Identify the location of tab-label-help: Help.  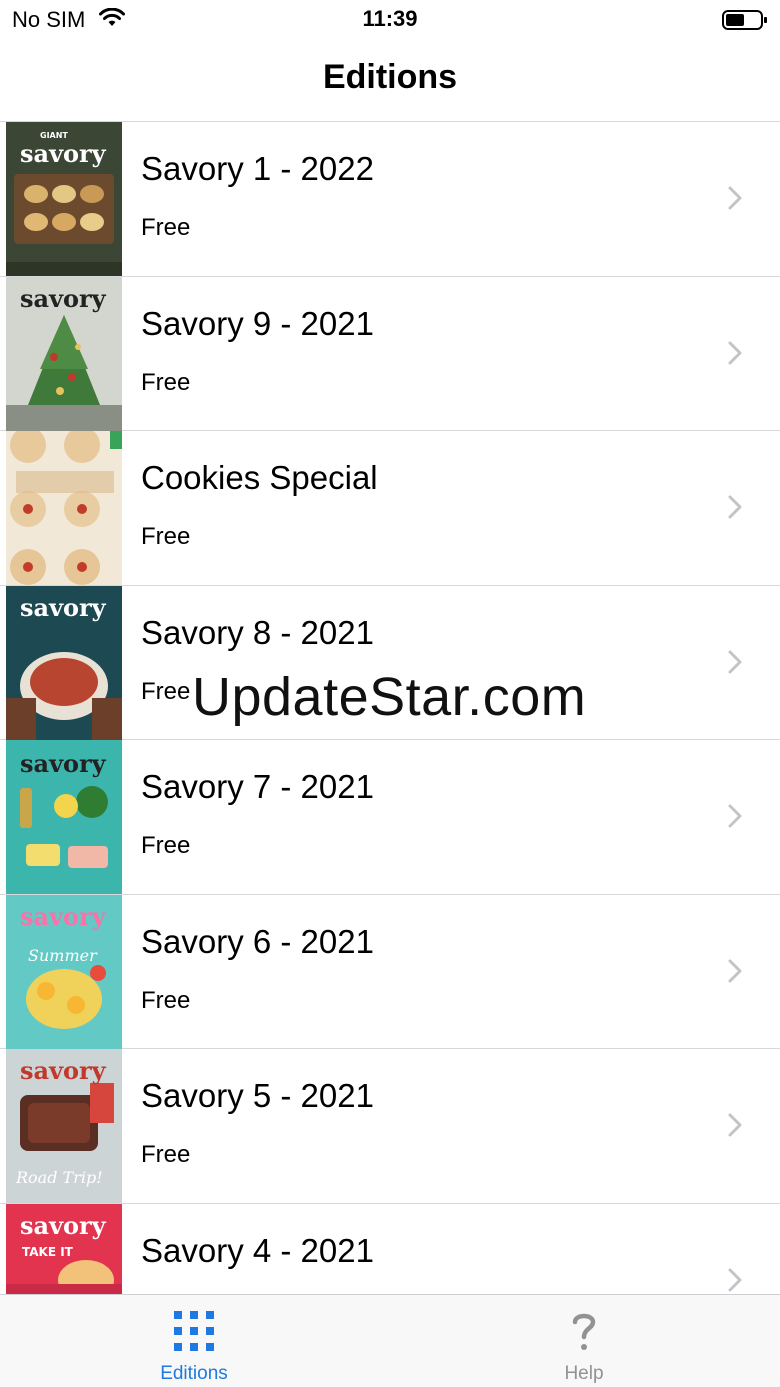
(584, 1373).